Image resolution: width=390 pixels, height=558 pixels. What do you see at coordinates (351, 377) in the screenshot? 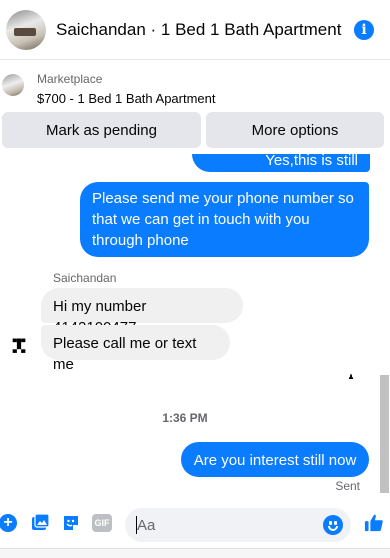
I see `seen-indicator-icon: ♟` at bounding box center [351, 377].